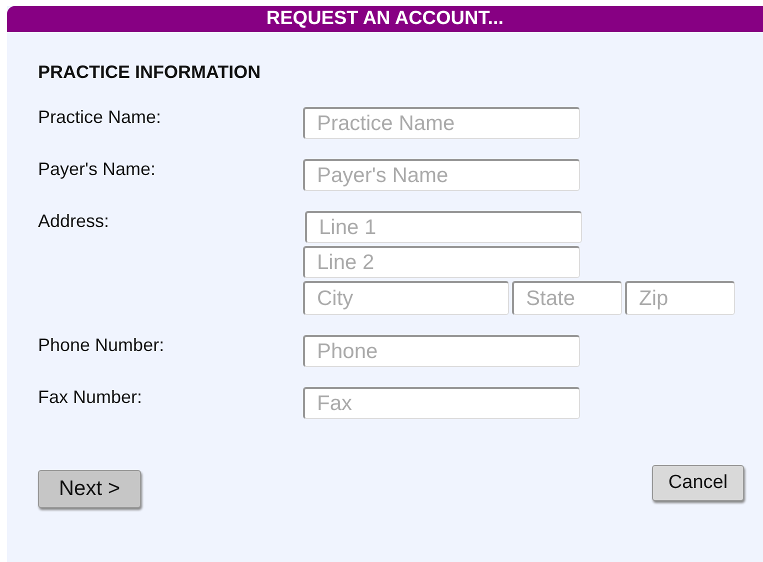 The image size is (763, 562). Describe the element at coordinates (97, 169) in the screenshot. I see `field-label: Payer's Name:` at that location.